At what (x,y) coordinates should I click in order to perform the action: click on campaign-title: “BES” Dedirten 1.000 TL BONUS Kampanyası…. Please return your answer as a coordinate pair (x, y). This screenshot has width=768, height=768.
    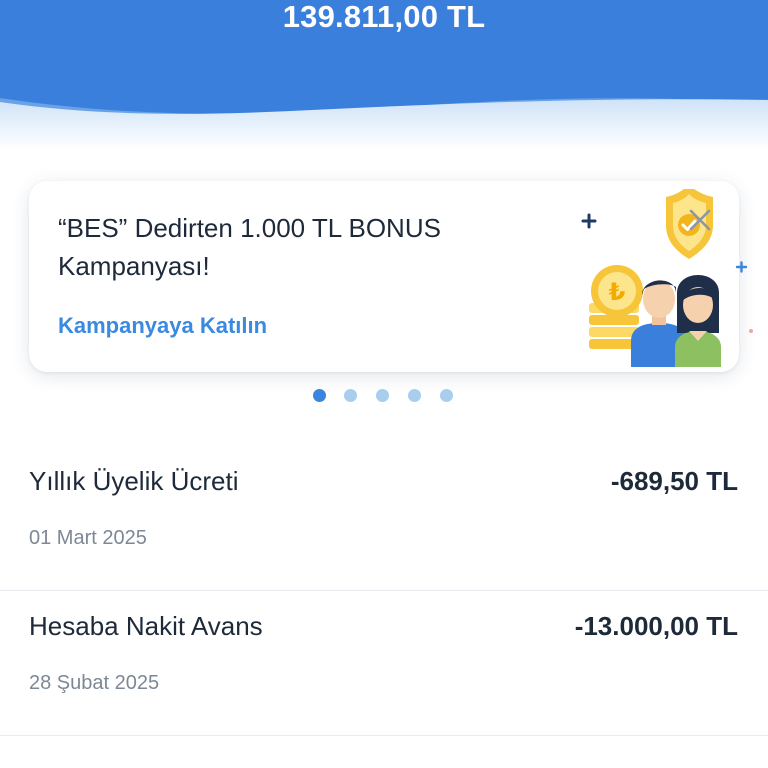
    Looking at the image, I should click on (249, 247).